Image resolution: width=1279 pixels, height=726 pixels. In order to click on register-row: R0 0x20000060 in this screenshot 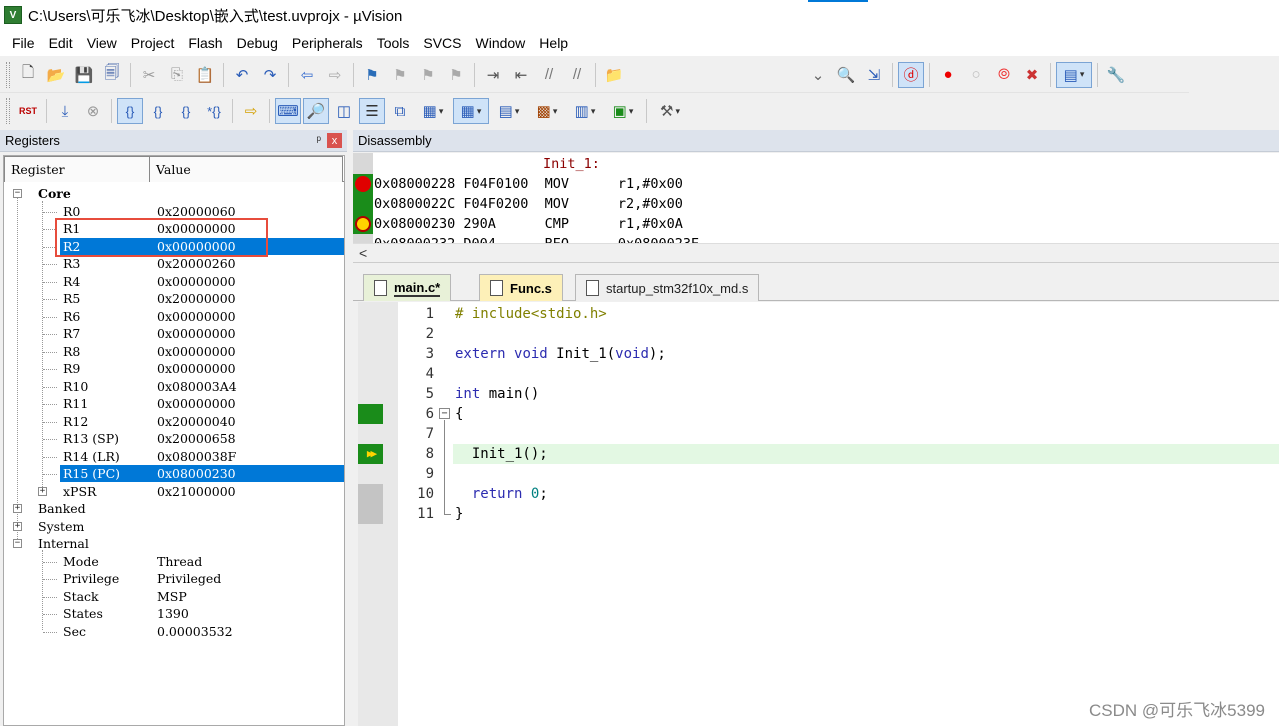, I will do `click(174, 212)`.